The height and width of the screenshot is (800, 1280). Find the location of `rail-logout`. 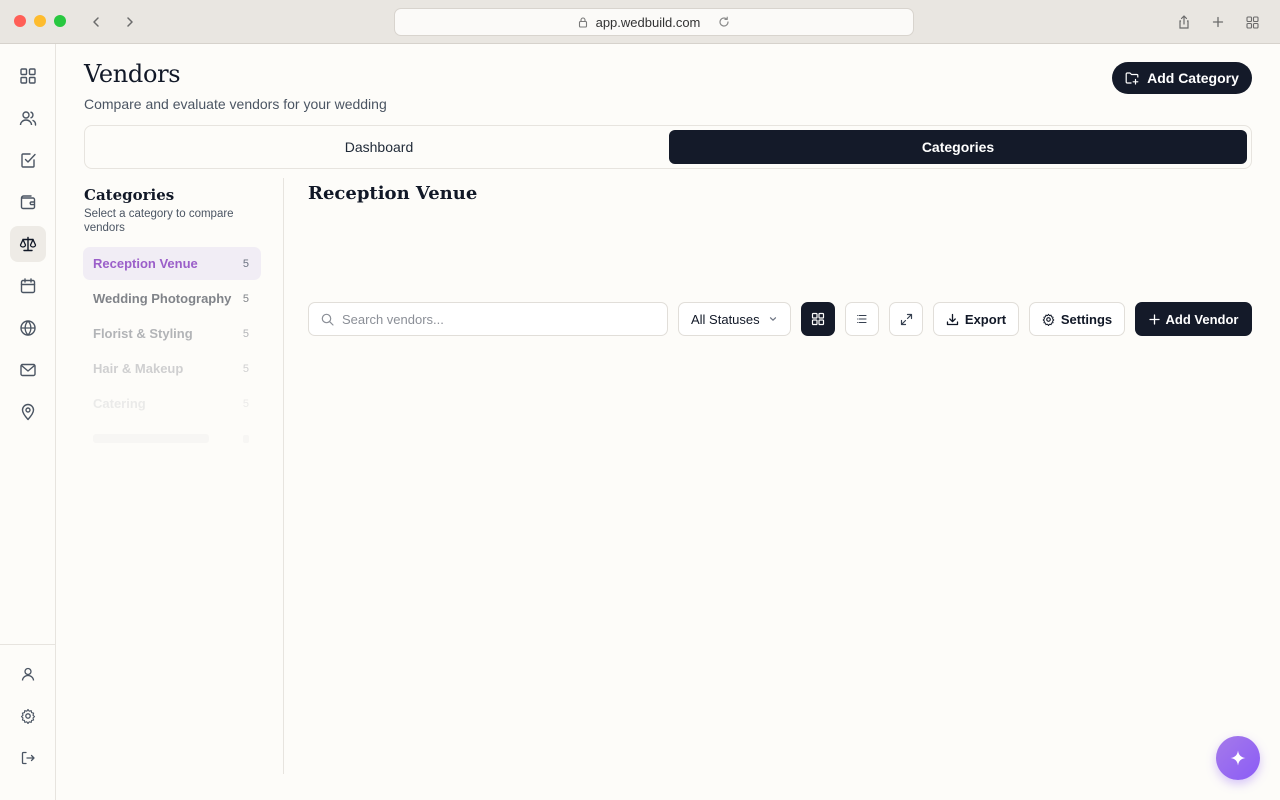

rail-logout is located at coordinates (28, 758).